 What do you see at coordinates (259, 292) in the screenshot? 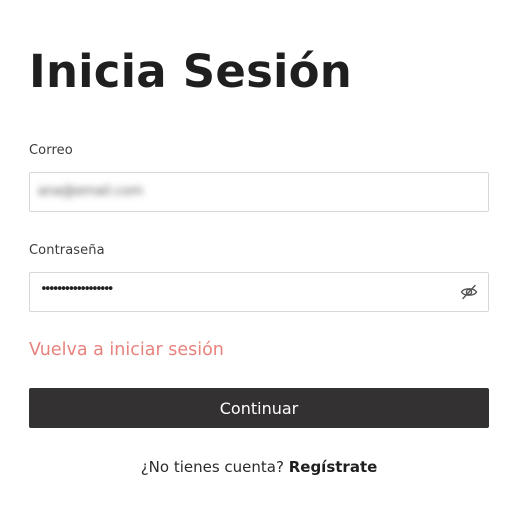
I see `password-field: ••••••••••••••••••` at bounding box center [259, 292].